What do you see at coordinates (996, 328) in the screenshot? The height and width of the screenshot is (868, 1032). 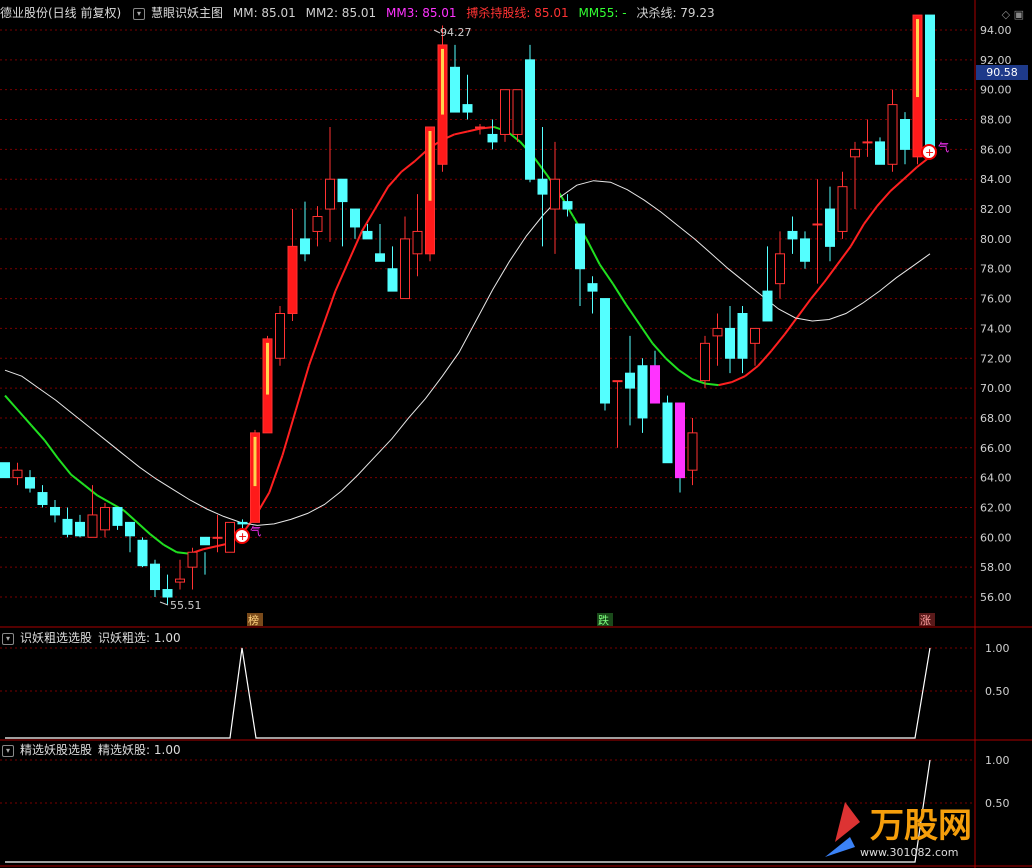 I see `y-tick-label: 74.00` at bounding box center [996, 328].